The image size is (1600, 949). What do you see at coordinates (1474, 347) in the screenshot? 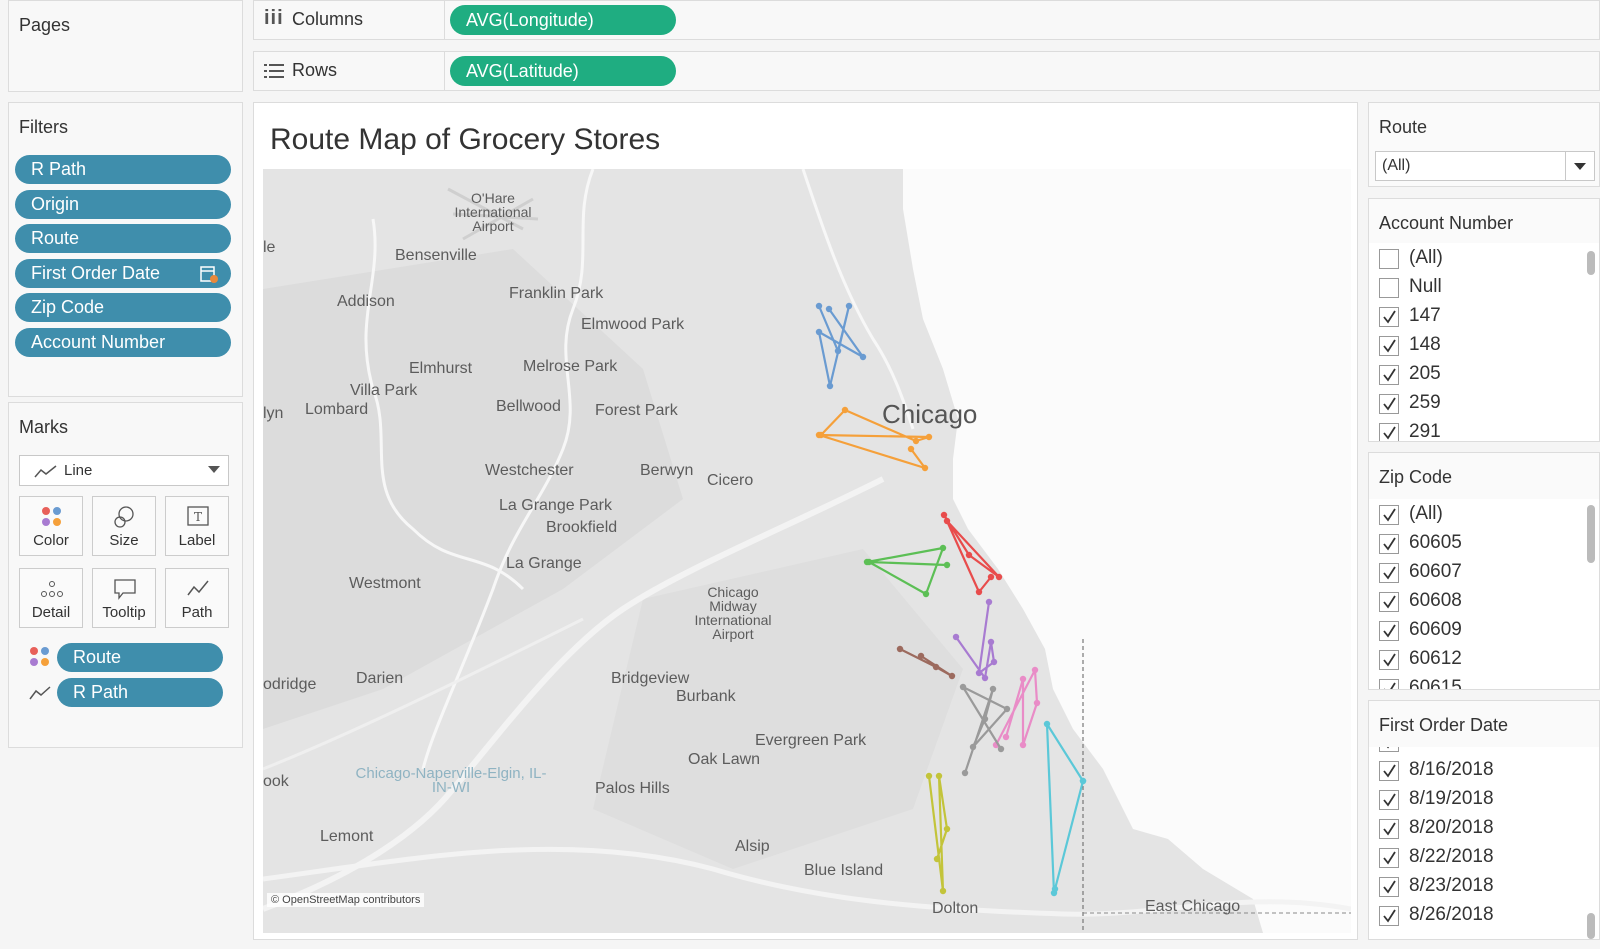
I see `account-filter-item: 148` at bounding box center [1474, 347].